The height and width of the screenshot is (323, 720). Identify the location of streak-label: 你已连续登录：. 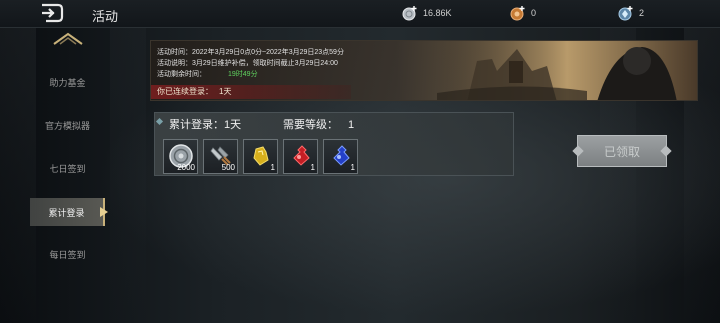
(185, 91).